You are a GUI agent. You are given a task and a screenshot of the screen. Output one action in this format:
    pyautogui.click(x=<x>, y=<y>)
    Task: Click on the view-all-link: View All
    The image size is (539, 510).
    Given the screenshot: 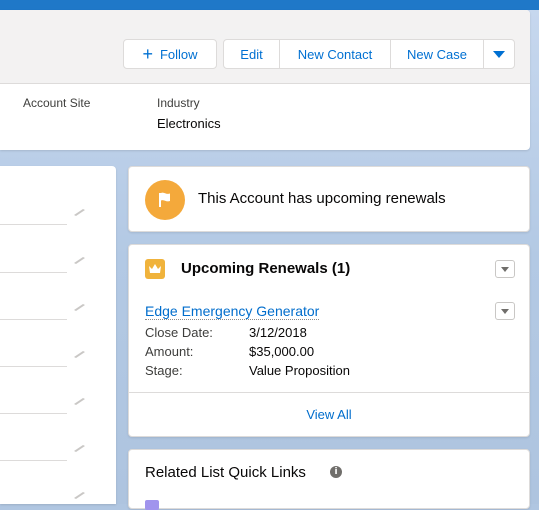 What is the action you would take?
    pyautogui.click(x=329, y=414)
    